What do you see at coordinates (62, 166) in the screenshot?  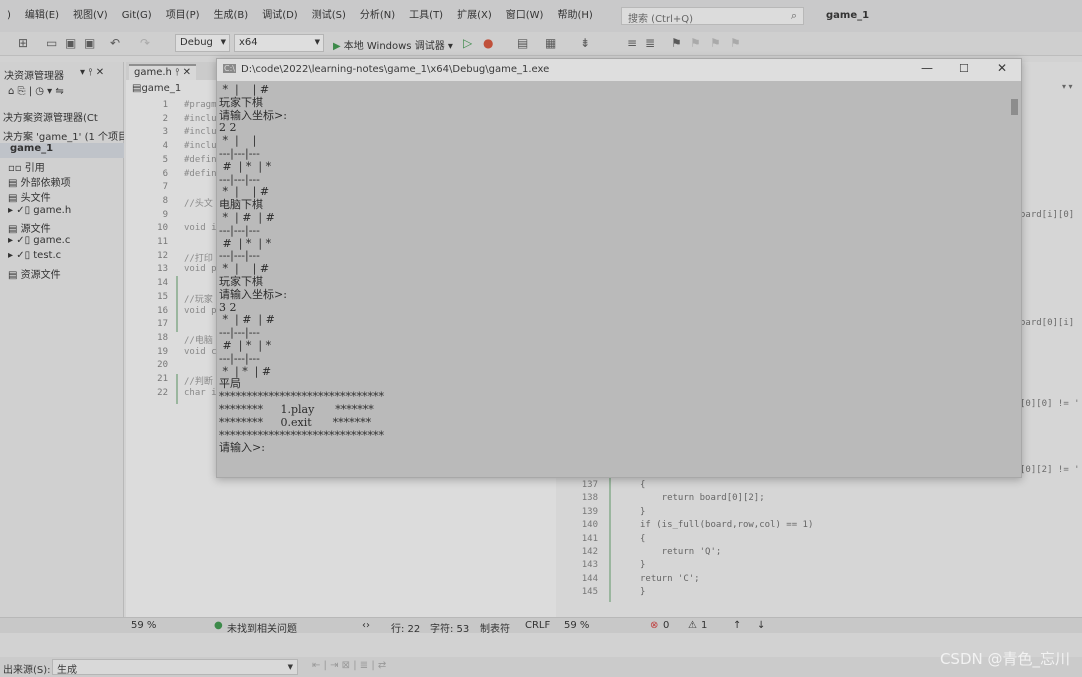 I see `tree-item-references: ▫▫ 引用` at bounding box center [62, 166].